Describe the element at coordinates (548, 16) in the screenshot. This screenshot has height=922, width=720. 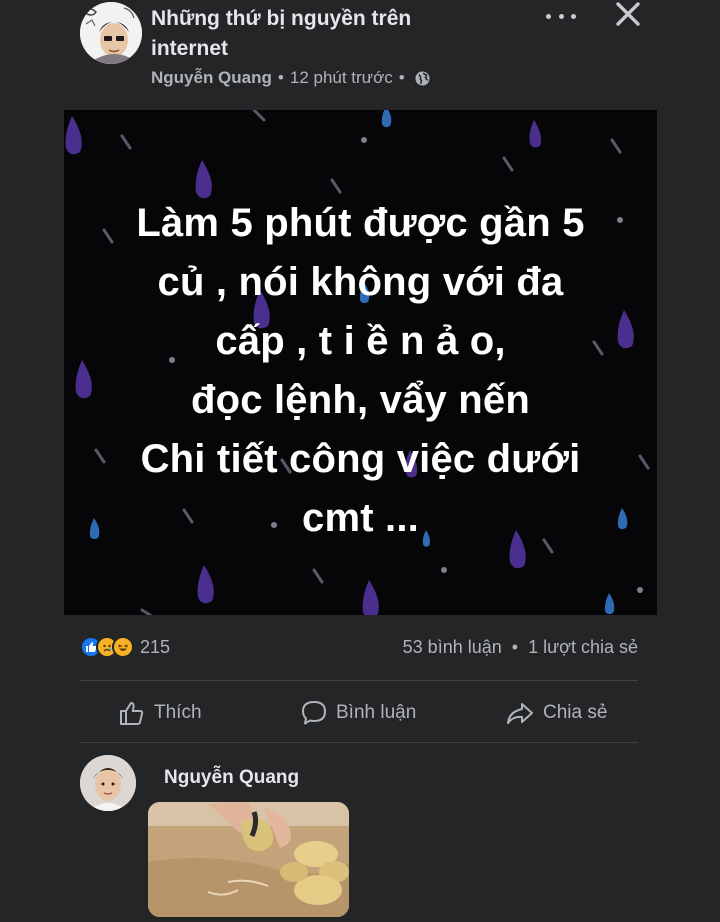
I see `more-dots-icon` at that location.